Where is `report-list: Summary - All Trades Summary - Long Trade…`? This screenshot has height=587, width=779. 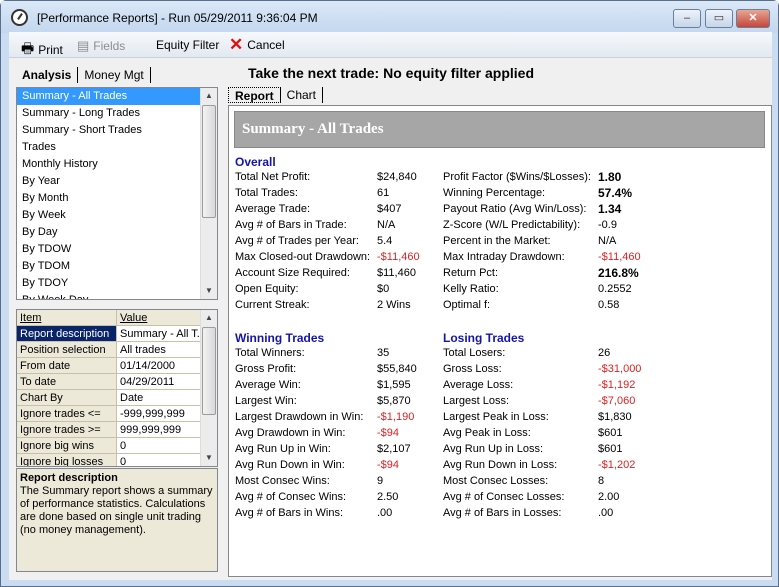 report-list: Summary - All Trades Summary - Long Trade… is located at coordinates (117, 193).